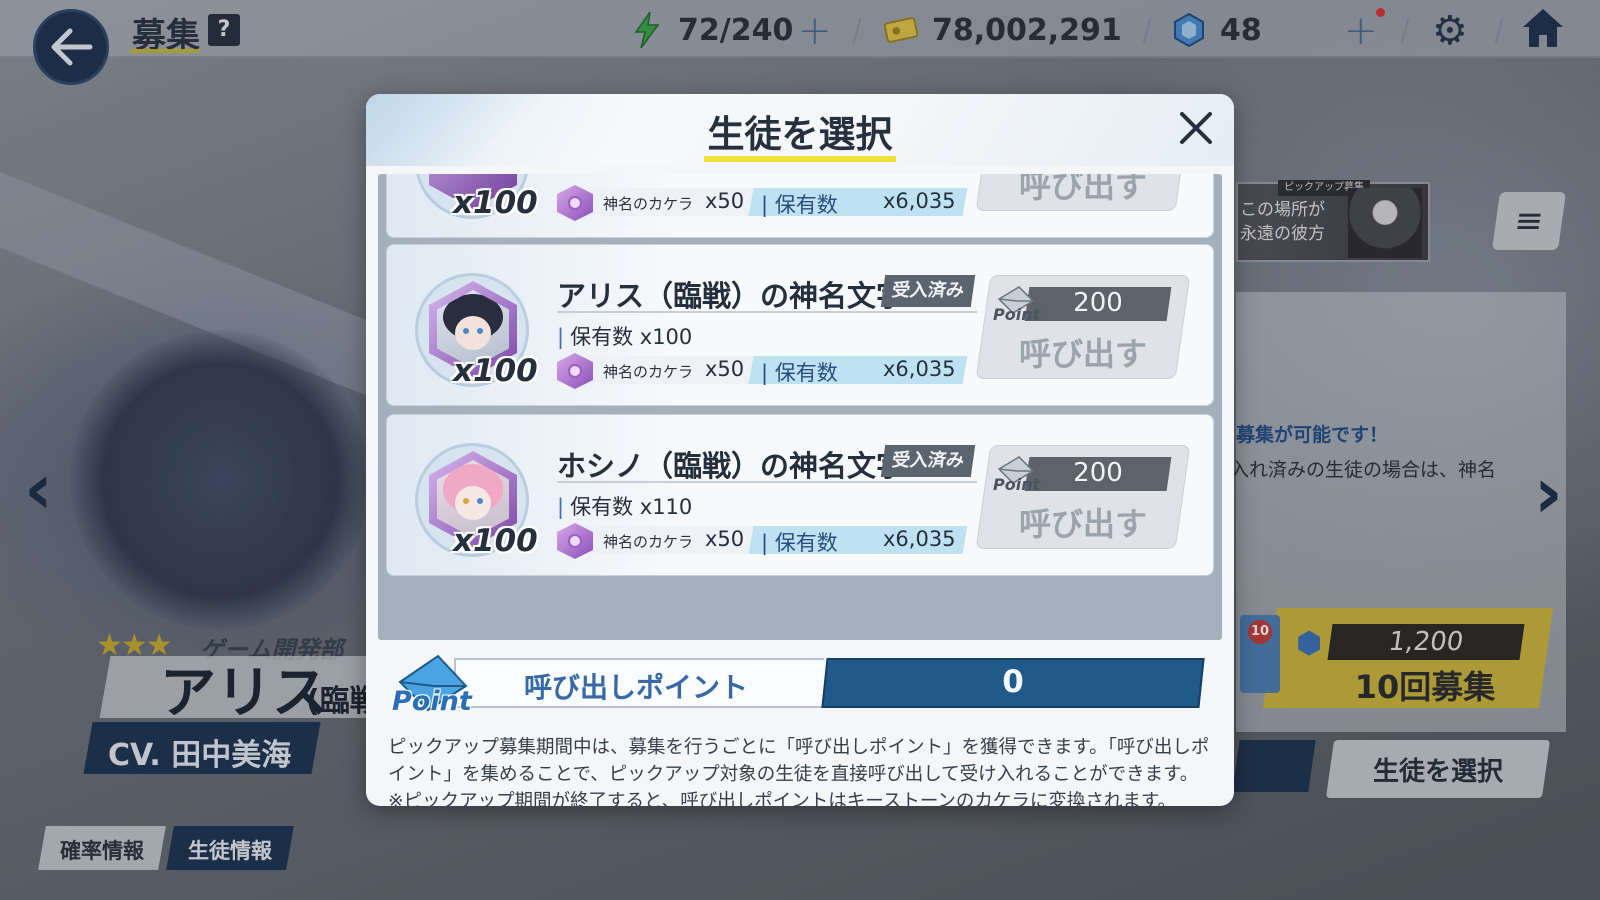 The height and width of the screenshot is (900, 1600). I want to click on owned-count: | 保有数 x110, so click(625, 507).